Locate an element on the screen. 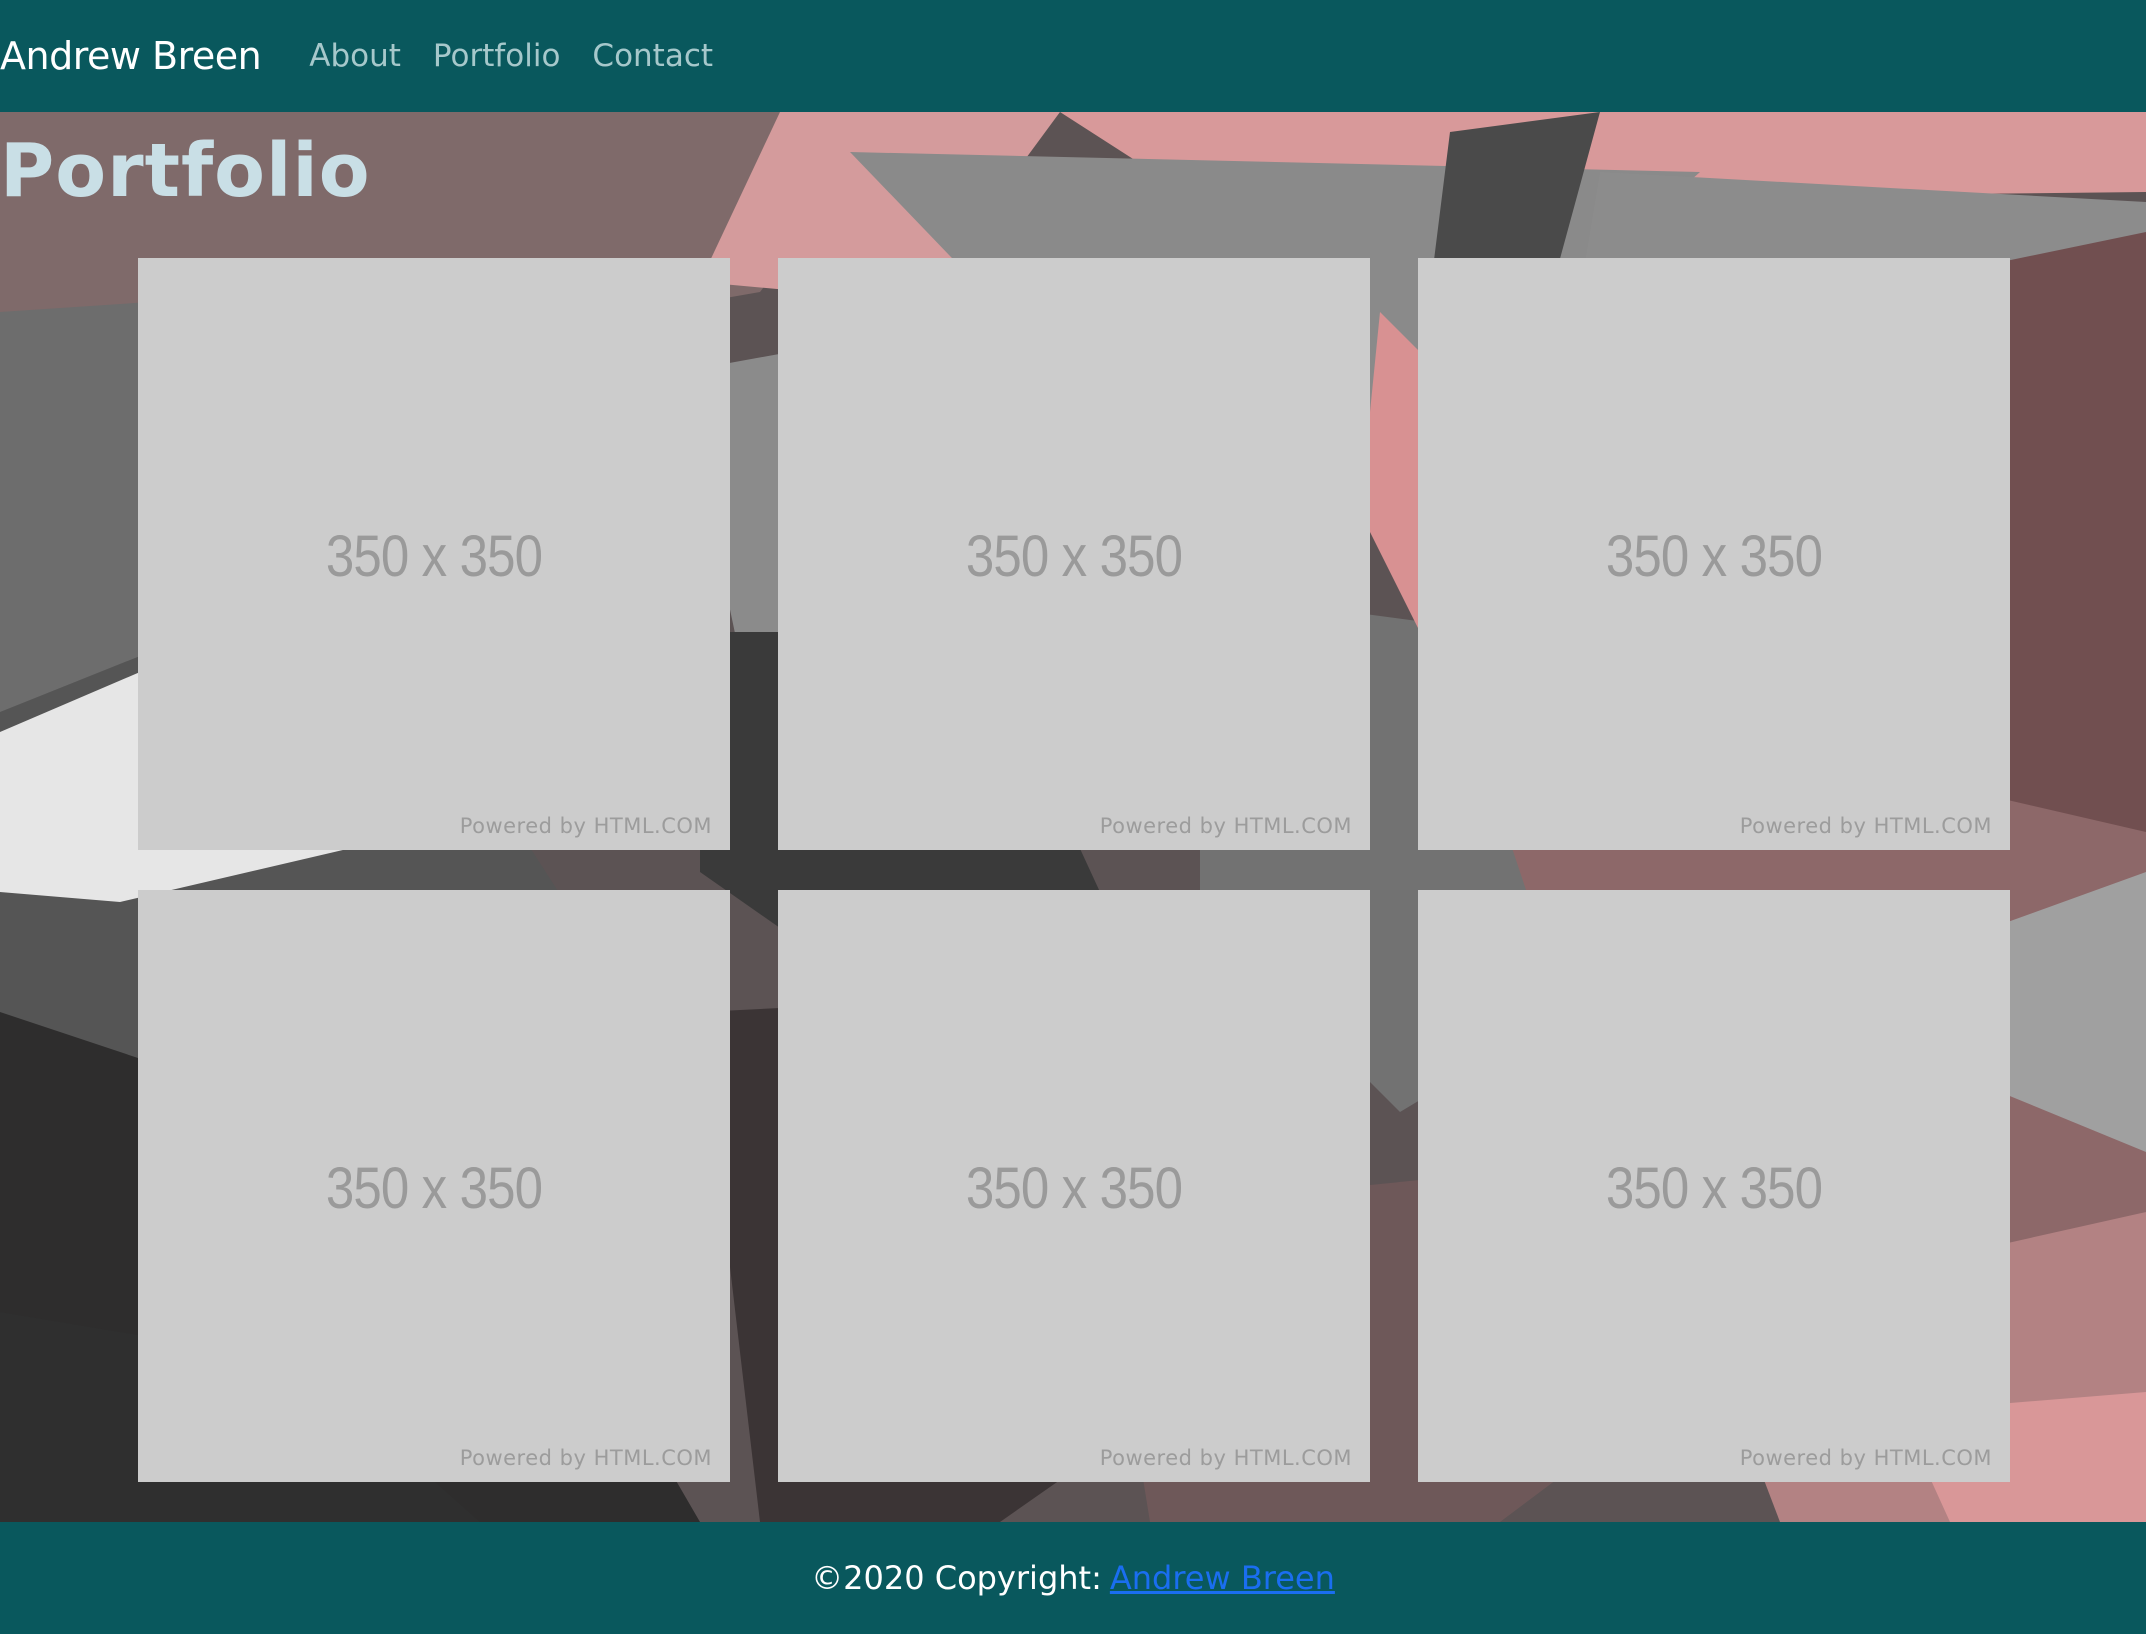 The width and height of the screenshot is (2146, 1634). nav-link-about: About is located at coordinates (355, 56).